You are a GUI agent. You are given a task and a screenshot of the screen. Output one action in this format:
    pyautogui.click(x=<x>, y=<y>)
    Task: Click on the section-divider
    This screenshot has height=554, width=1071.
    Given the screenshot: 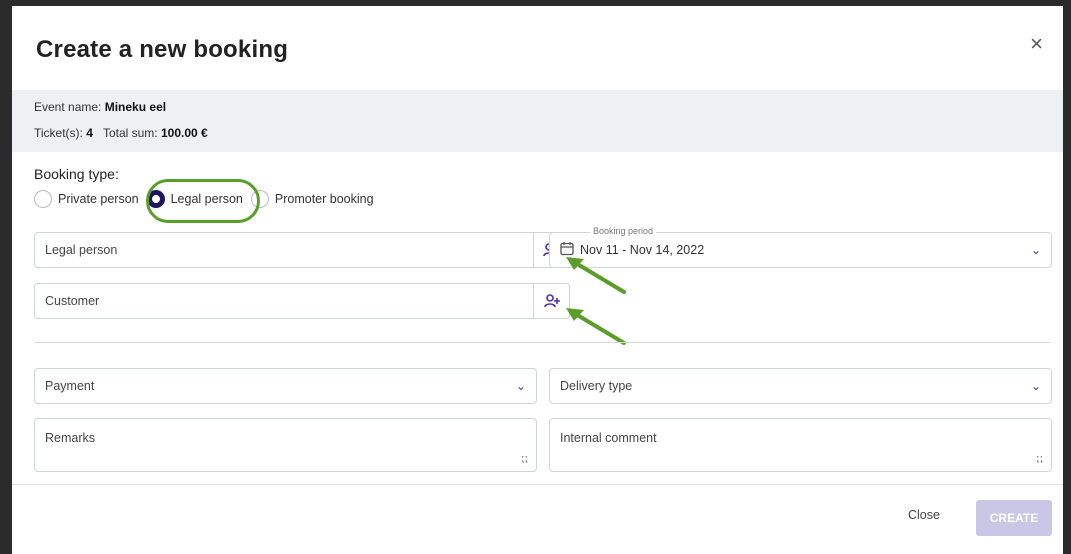 What is the action you would take?
    pyautogui.click(x=542, y=342)
    